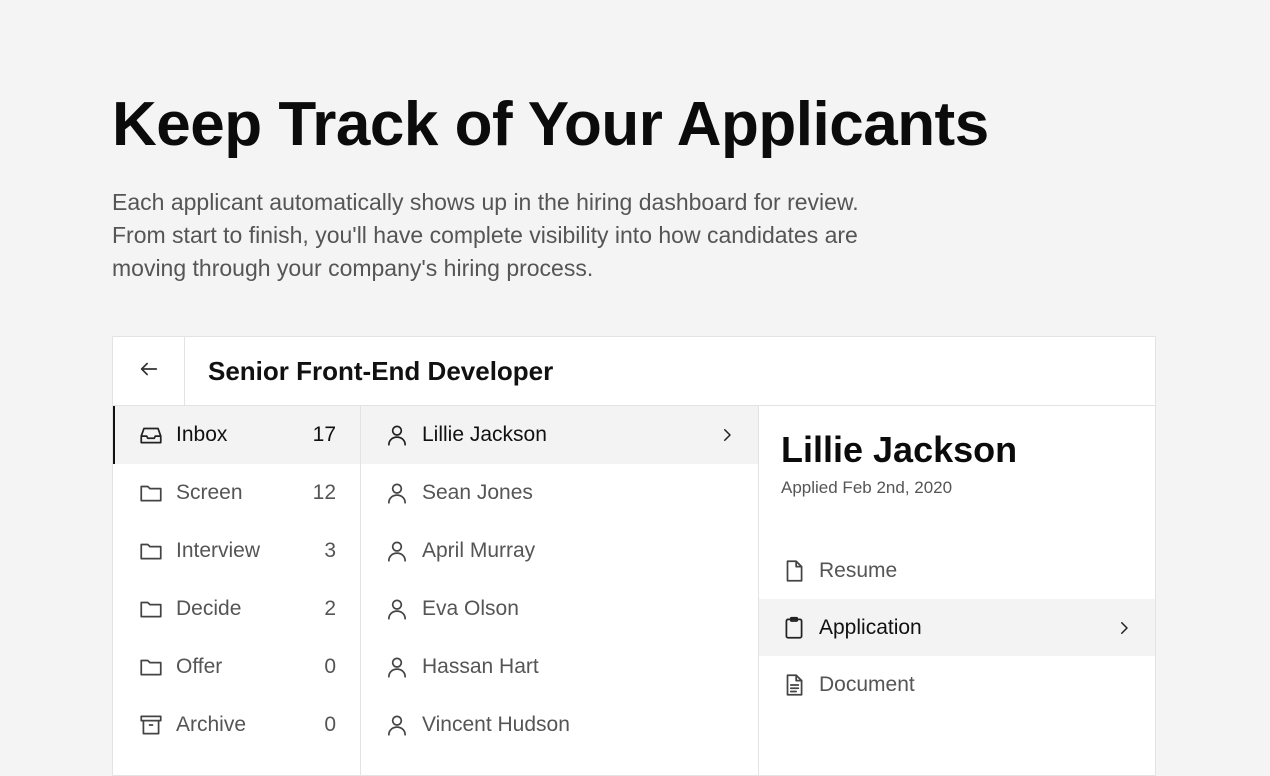 This screenshot has height=776, width=1270. Describe the element at coordinates (209, 492) in the screenshot. I see `folder-label: Screen` at that location.